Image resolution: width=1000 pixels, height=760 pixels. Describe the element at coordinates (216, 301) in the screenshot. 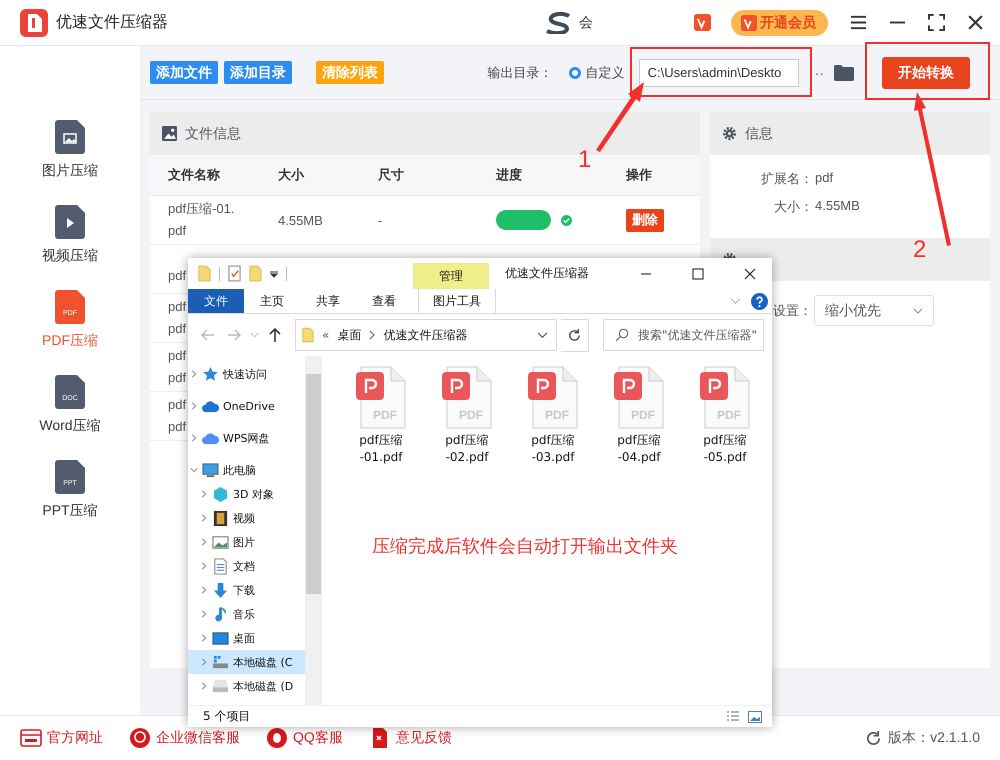

I see `ribbon-tab: 文件` at that location.